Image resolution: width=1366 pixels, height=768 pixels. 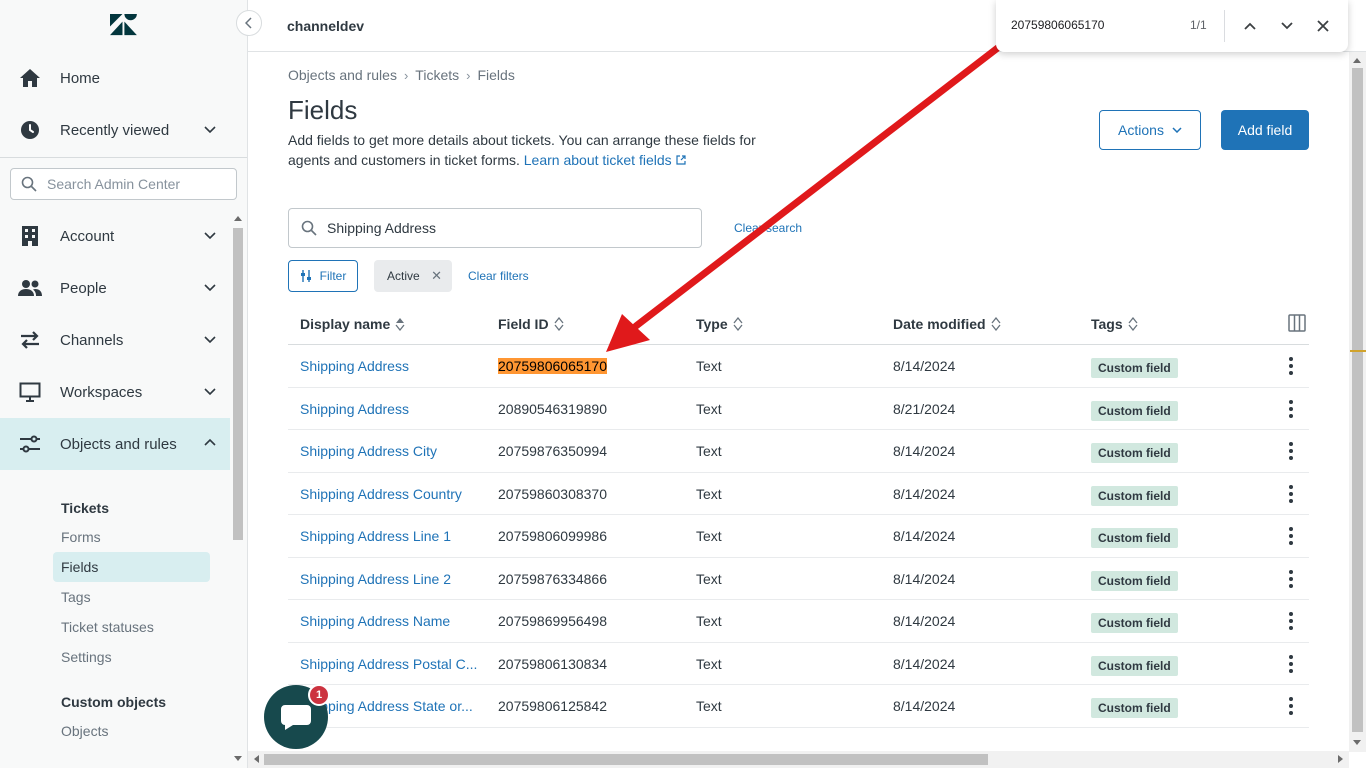 I want to click on scroll-left-icon, so click(x=256, y=759).